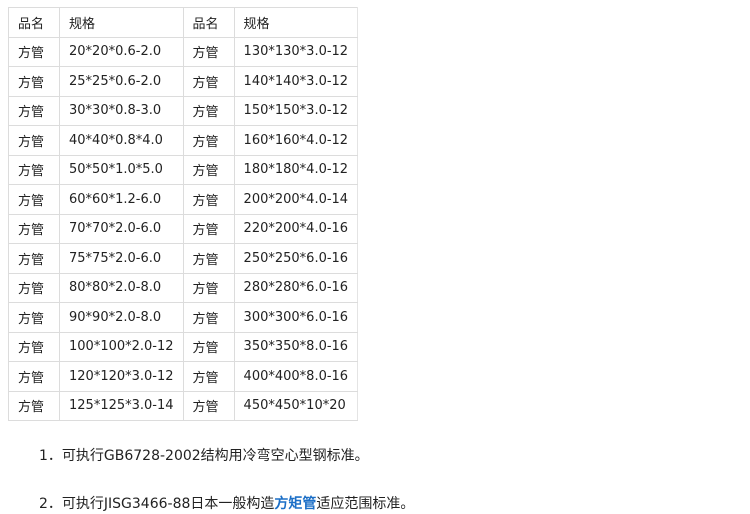 This screenshot has height=514, width=750. Describe the element at coordinates (296, 346) in the screenshot. I see `row-spec-2: 350*350*8.0-16` at that location.